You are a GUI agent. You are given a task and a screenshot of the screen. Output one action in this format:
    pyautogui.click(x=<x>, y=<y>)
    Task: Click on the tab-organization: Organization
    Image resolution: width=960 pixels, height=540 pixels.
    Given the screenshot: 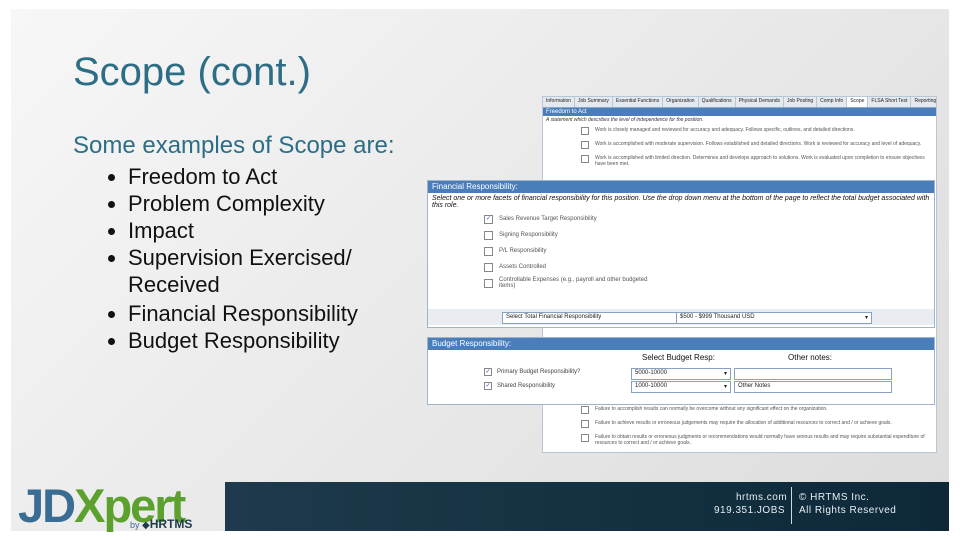 What is the action you would take?
    pyautogui.click(x=681, y=102)
    